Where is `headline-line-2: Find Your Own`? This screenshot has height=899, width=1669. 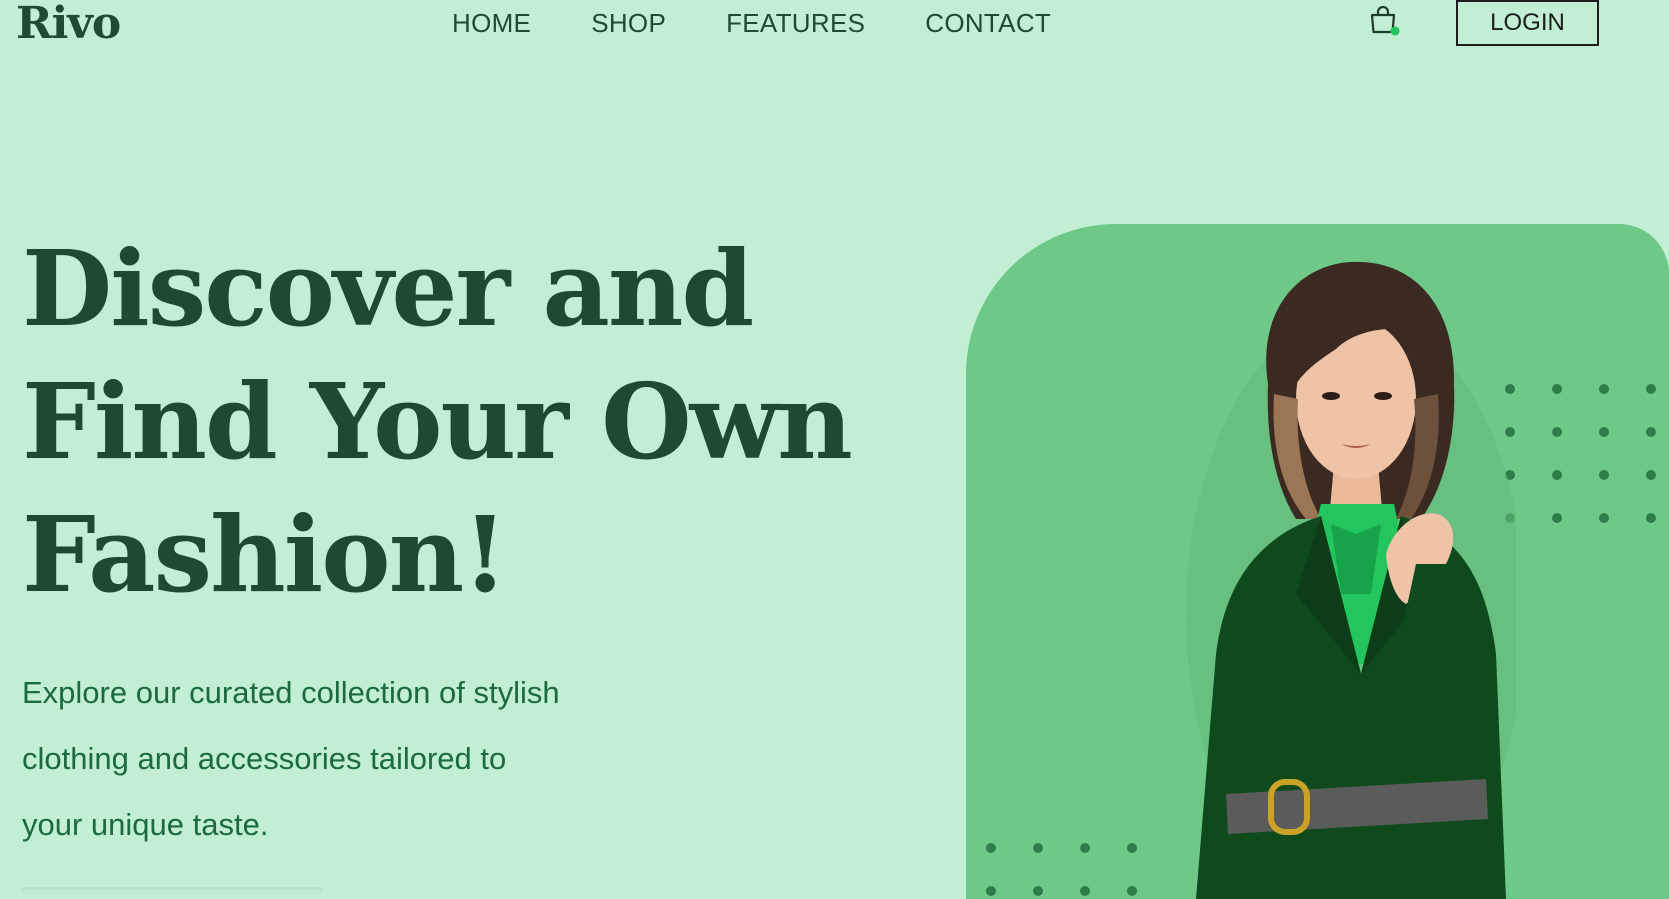 headline-line-2: Find Your Own is located at coordinates (437, 421).